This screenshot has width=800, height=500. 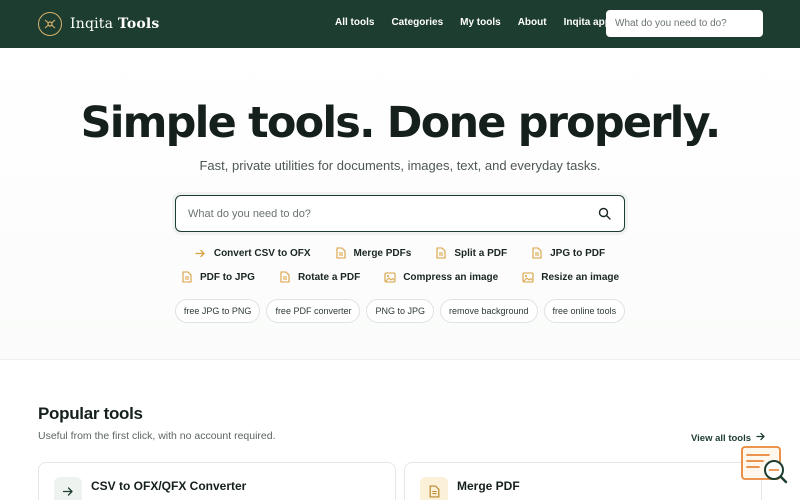 What do you see at coordinates (765, 466) in the screenshot?
I see `floating-search-help-icon` at bounding box center [765, 466].